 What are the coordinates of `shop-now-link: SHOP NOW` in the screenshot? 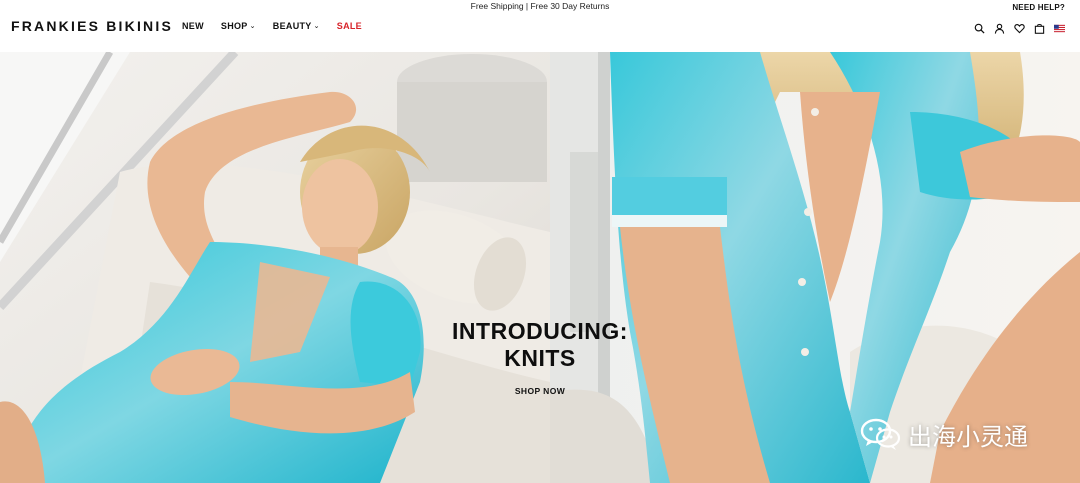 It's located at (540, 391).